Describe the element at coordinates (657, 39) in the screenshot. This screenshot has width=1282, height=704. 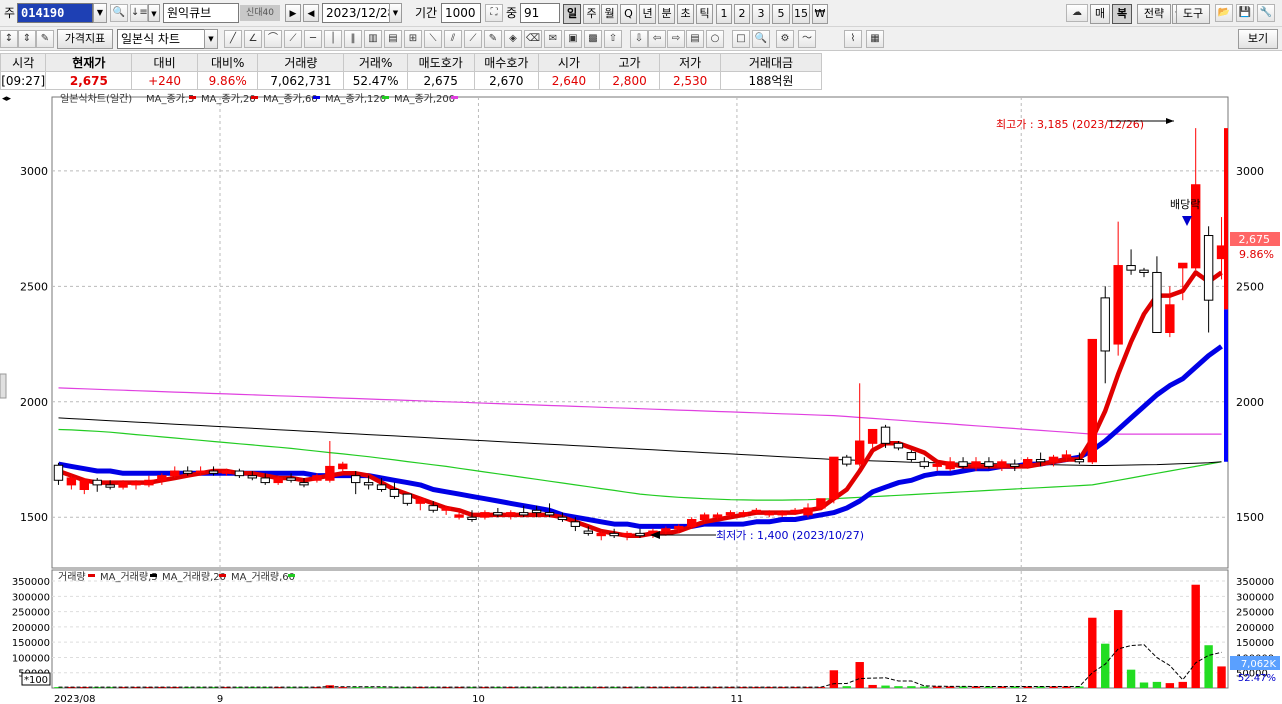
I see `arrow-left-icon: ⇦` at that location.